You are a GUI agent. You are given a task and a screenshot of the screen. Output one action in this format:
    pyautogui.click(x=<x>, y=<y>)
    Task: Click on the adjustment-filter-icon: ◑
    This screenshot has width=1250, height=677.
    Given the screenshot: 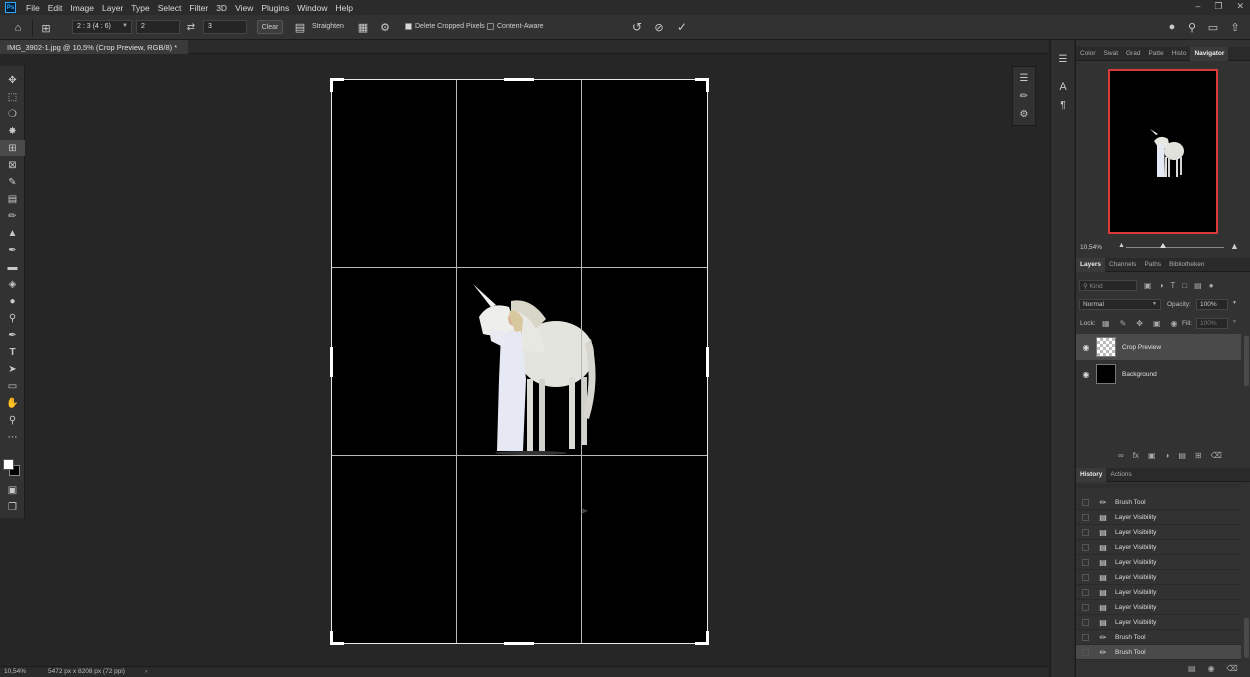 What is the action you would take?
    pyautogui.click(x=1161, y=285)
    